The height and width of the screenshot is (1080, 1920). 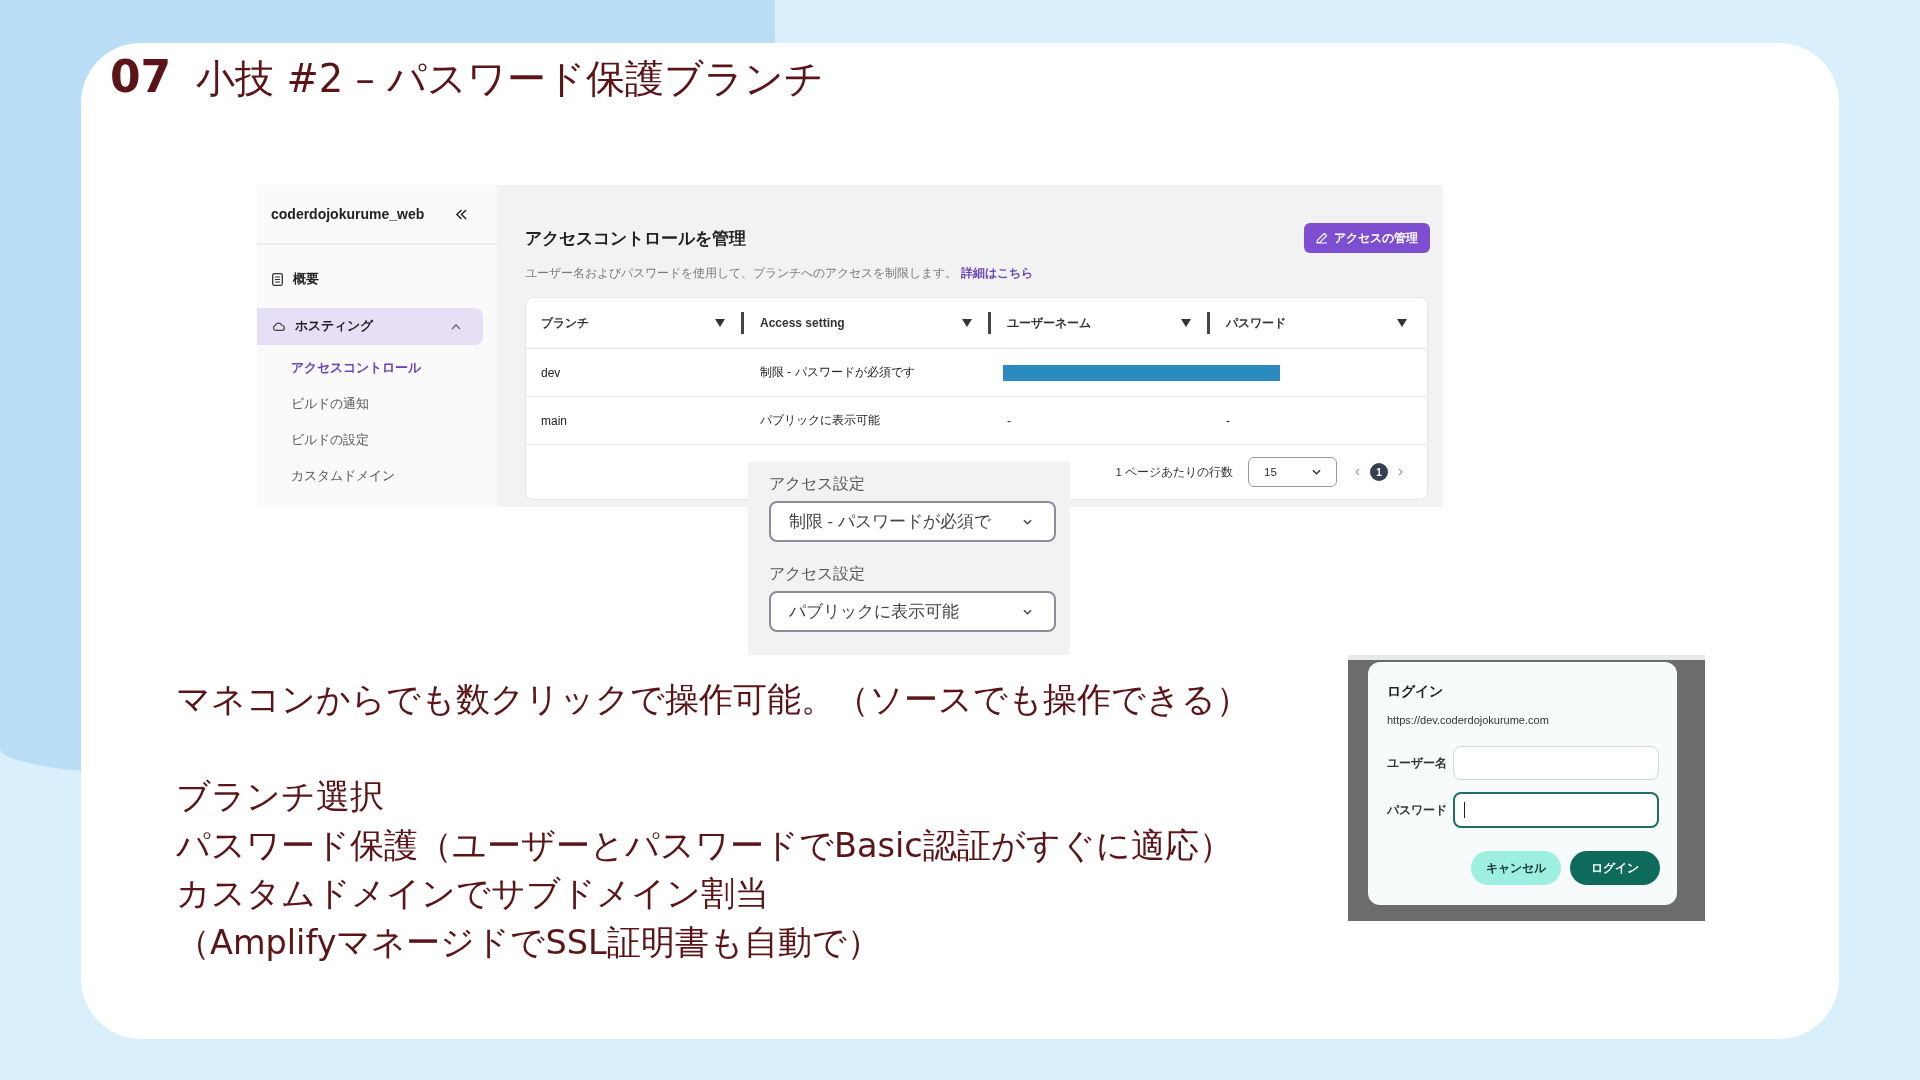 What do you see at coordinates (1174, 472) in the screenshot?
I see `rows-per-page-label: 1 ページあたりの行数` at bounding box center [1174, 472].